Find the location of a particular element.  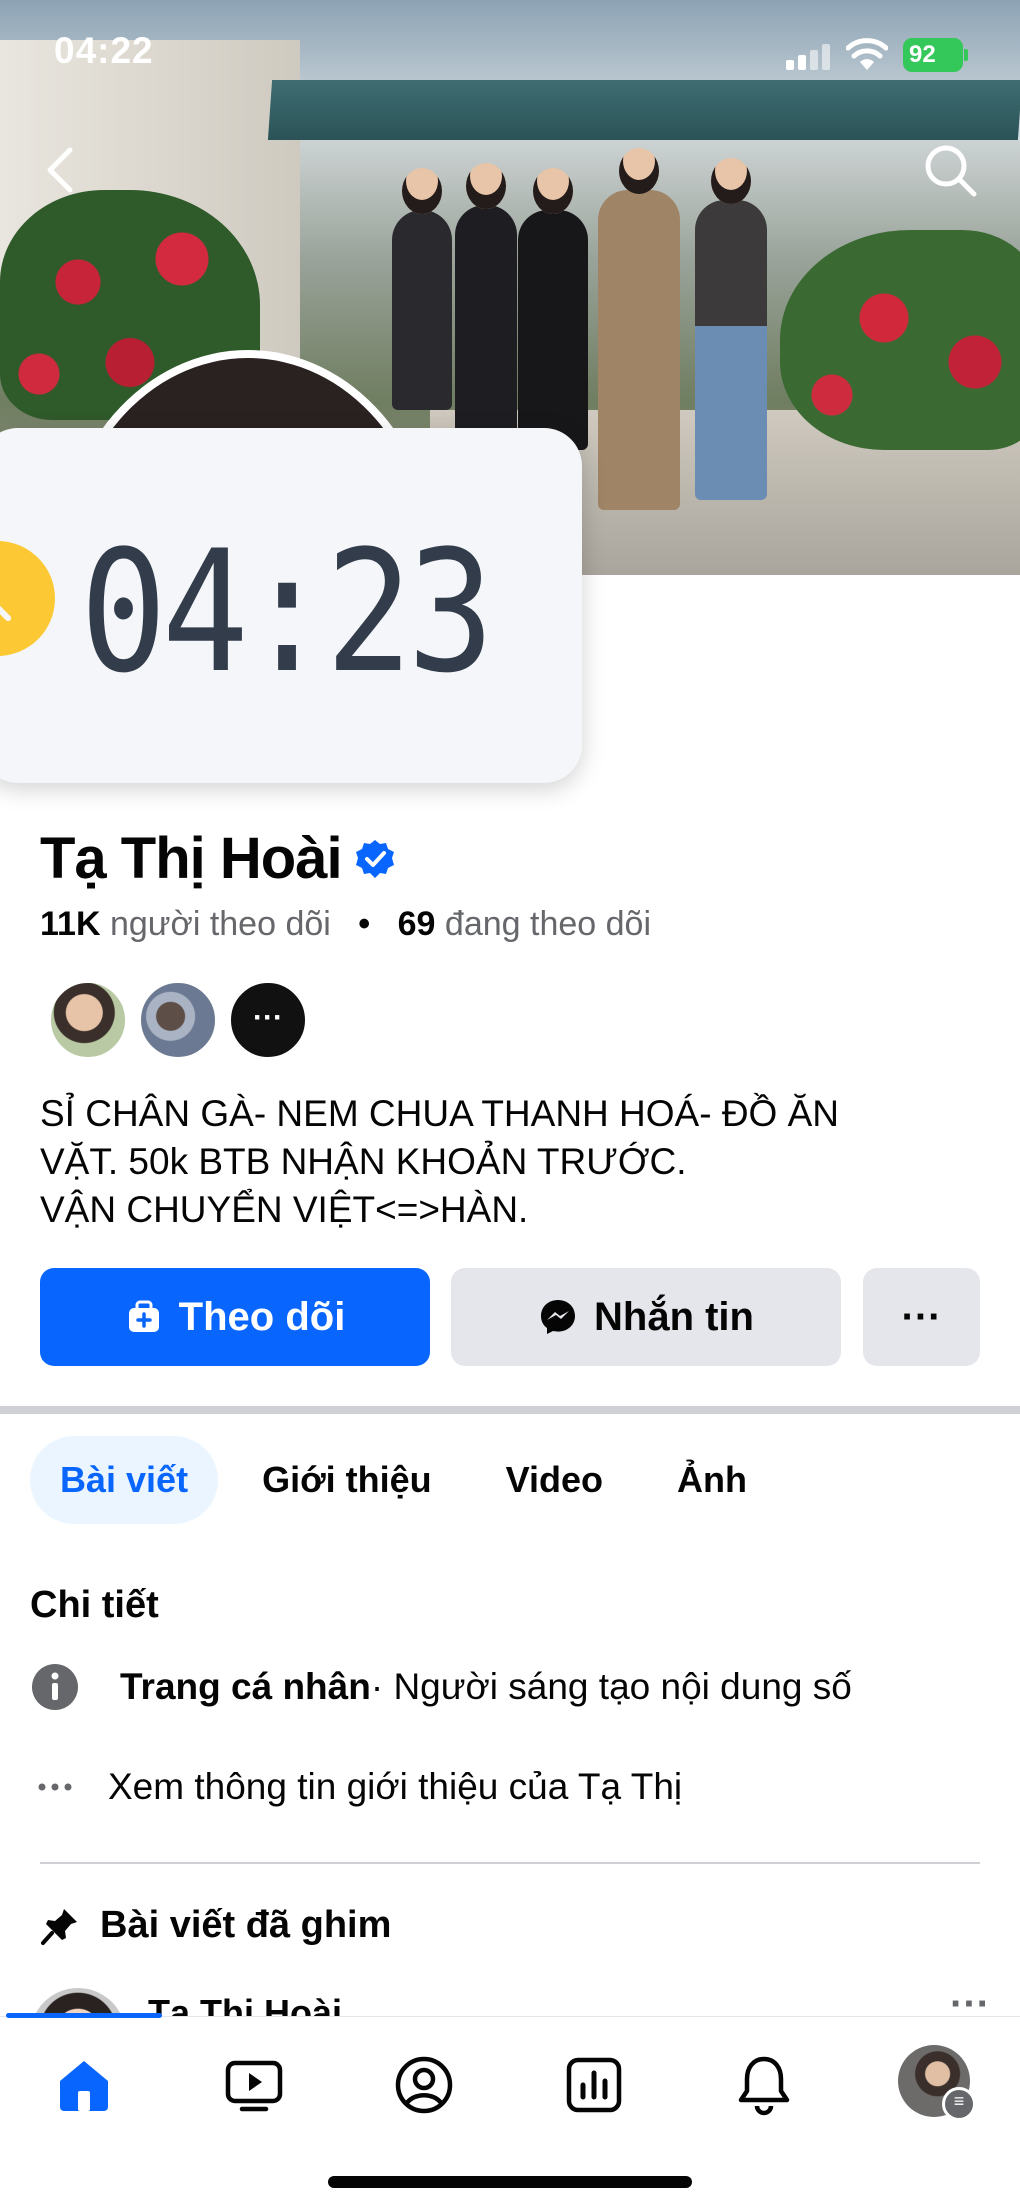

bio-line: VẶT. 50k BTB NHẬN KHOẢN TRƯỚC. is located at coordinates (363, 1161).